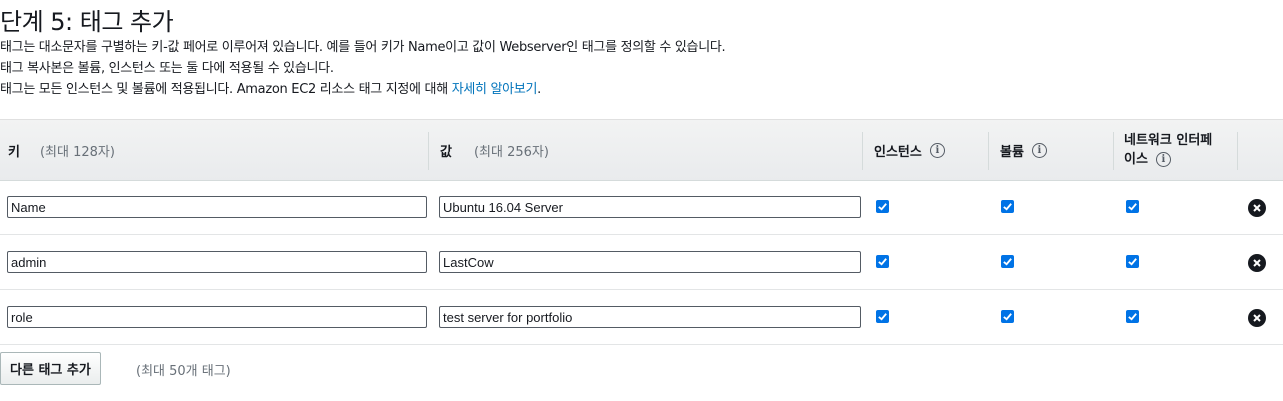  I want to click on column-header-value-label: 값, so click(446, 152).